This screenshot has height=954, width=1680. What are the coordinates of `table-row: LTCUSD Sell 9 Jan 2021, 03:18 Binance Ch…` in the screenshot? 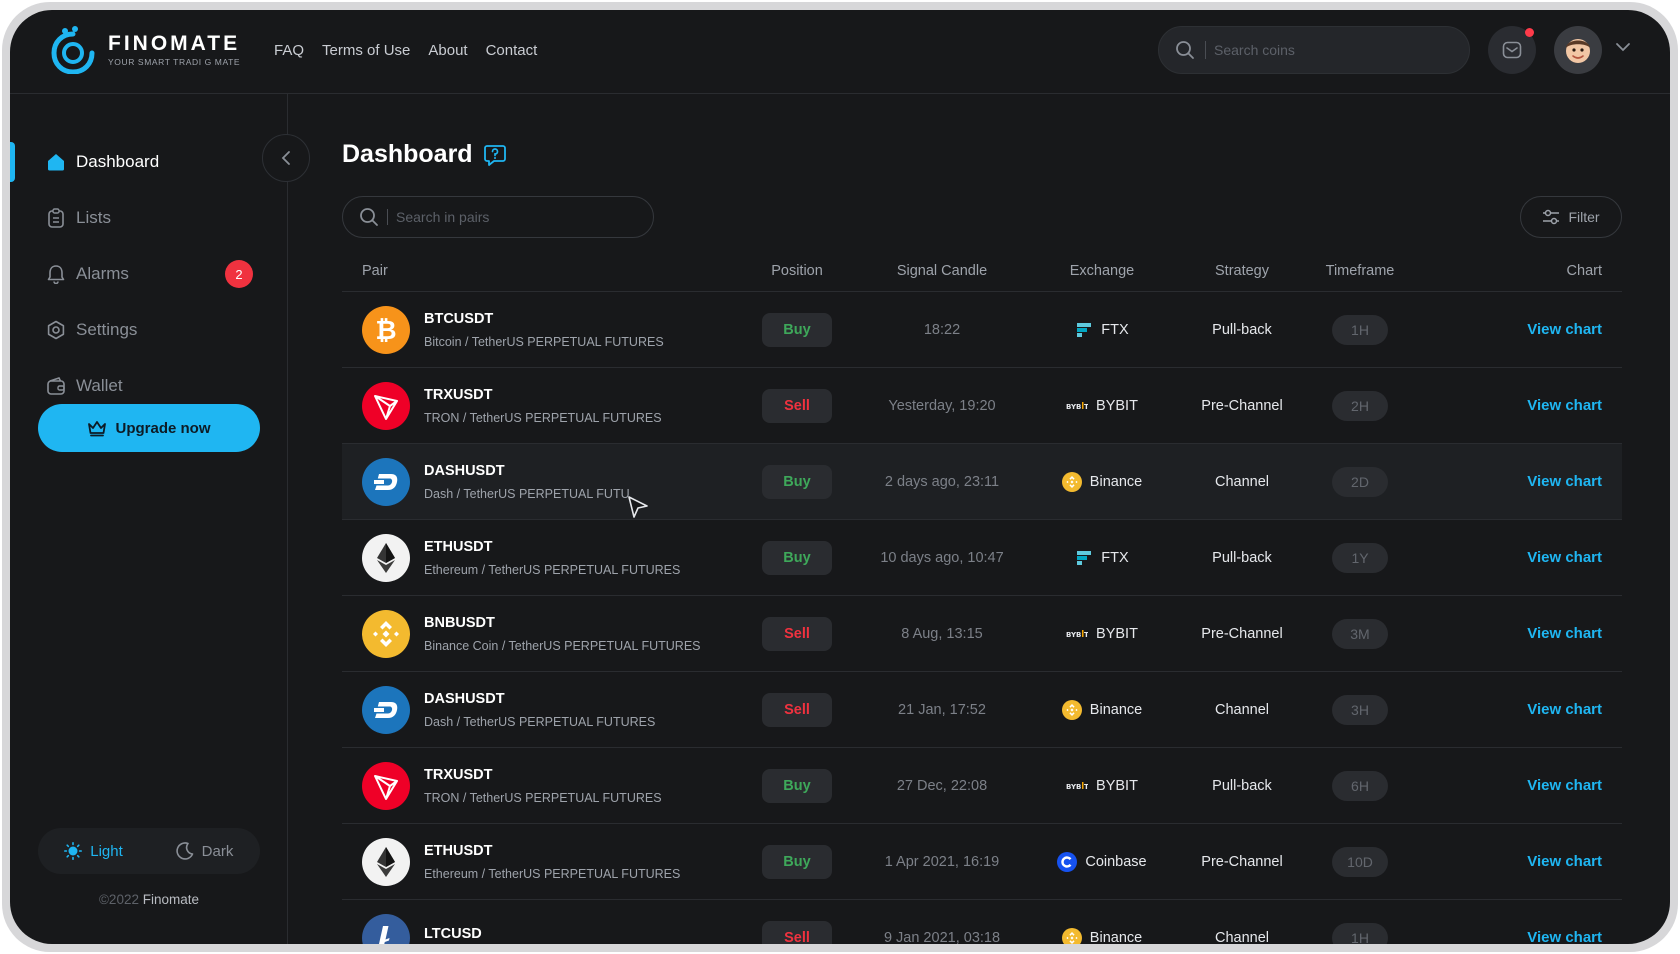 It's located at (982, 922).